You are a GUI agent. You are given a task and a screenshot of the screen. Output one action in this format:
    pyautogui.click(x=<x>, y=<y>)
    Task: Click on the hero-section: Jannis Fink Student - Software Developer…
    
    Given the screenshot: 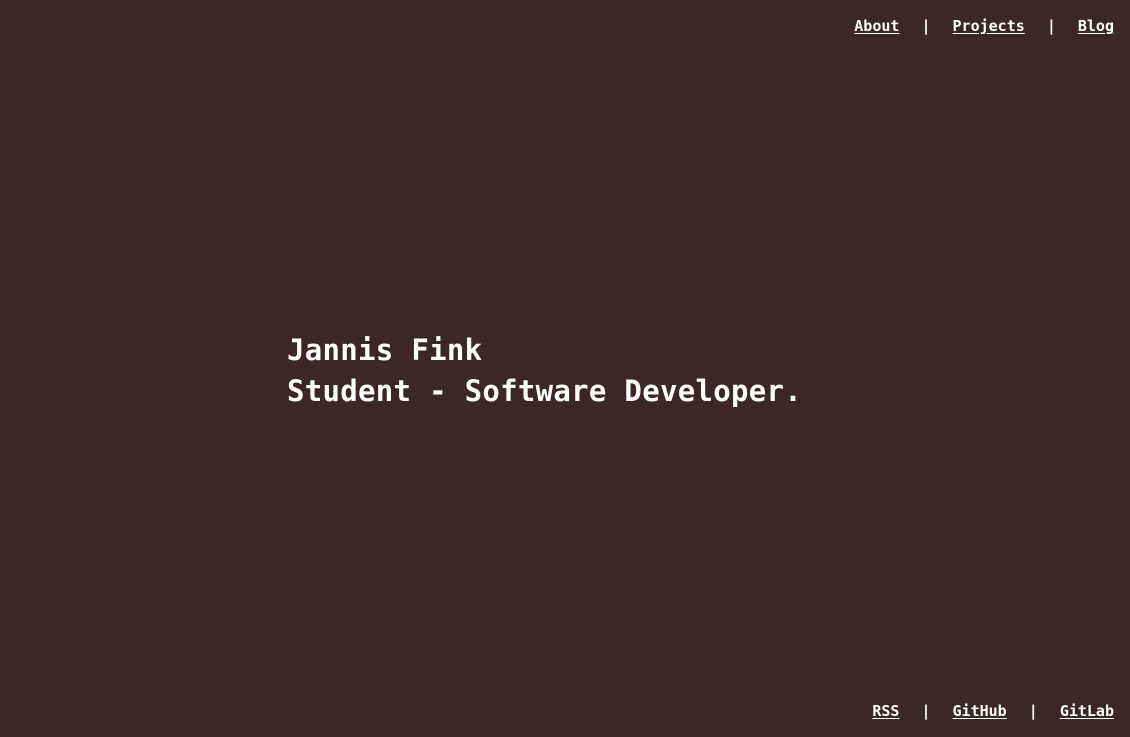 What is the action you would take?
    pyautogui.click(x=544, y=371)
    